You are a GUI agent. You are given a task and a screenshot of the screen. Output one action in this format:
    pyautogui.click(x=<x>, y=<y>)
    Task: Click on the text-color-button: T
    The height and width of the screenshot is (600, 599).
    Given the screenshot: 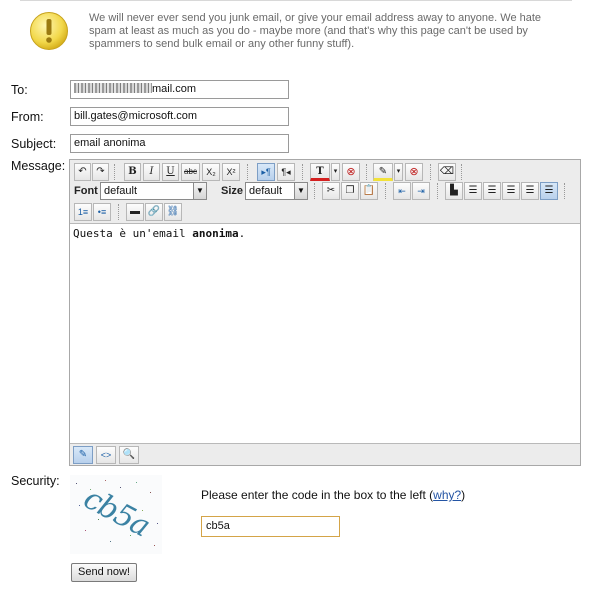 What is the action you would take?
    pyautogui.click(x=320, y=172)
    